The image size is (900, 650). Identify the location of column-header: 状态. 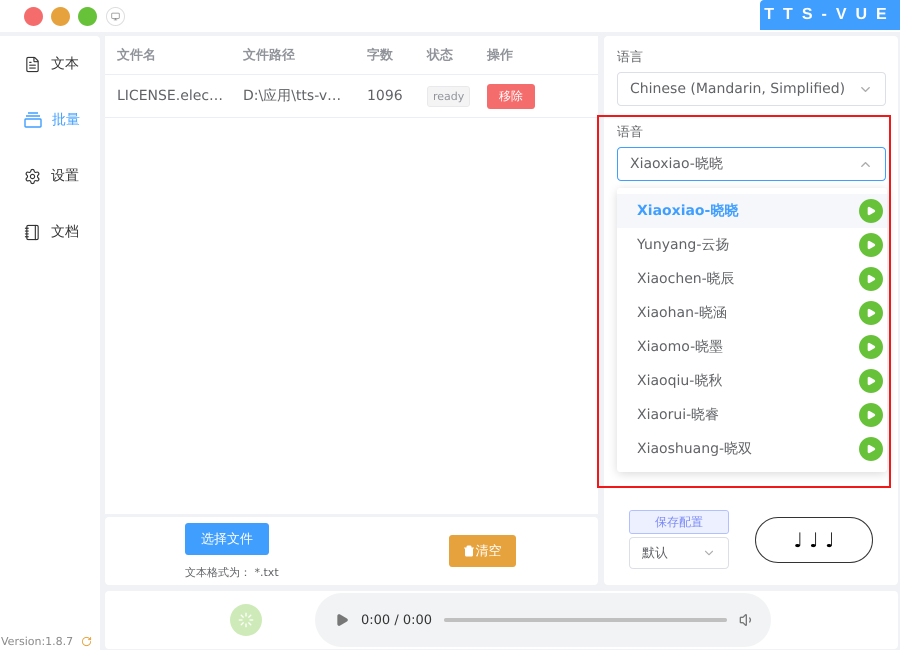
(440, 55).